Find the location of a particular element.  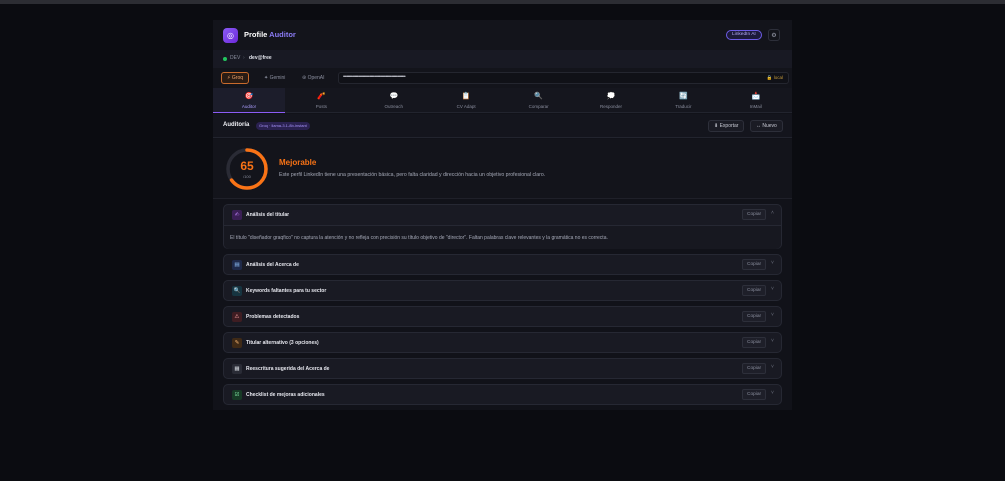

tab-3: 📋 CV Adapt is located at coordinates (466, 100).